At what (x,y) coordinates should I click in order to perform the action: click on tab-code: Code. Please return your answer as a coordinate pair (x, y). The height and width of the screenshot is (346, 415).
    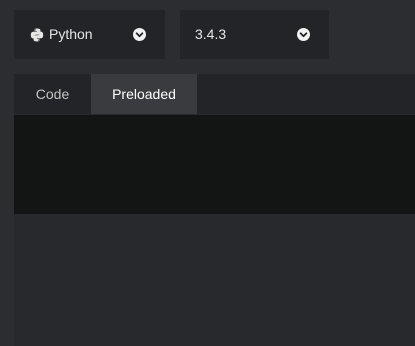
    Looking at the image, I should click on (52, 94).